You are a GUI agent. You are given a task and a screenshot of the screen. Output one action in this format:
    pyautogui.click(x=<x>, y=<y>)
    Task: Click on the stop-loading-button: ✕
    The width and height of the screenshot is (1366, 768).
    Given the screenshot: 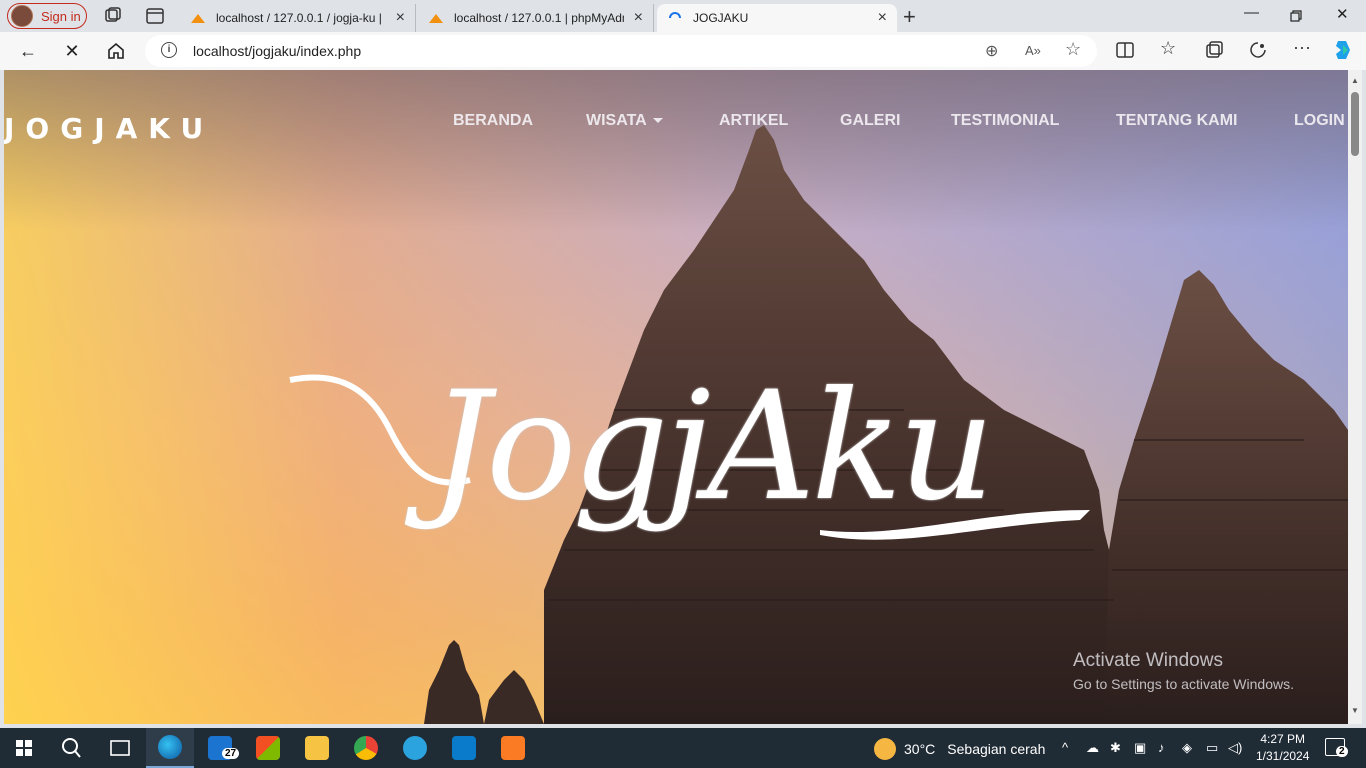 What is the action you would take?
    pyautogui.click(x=72, y=51)
    